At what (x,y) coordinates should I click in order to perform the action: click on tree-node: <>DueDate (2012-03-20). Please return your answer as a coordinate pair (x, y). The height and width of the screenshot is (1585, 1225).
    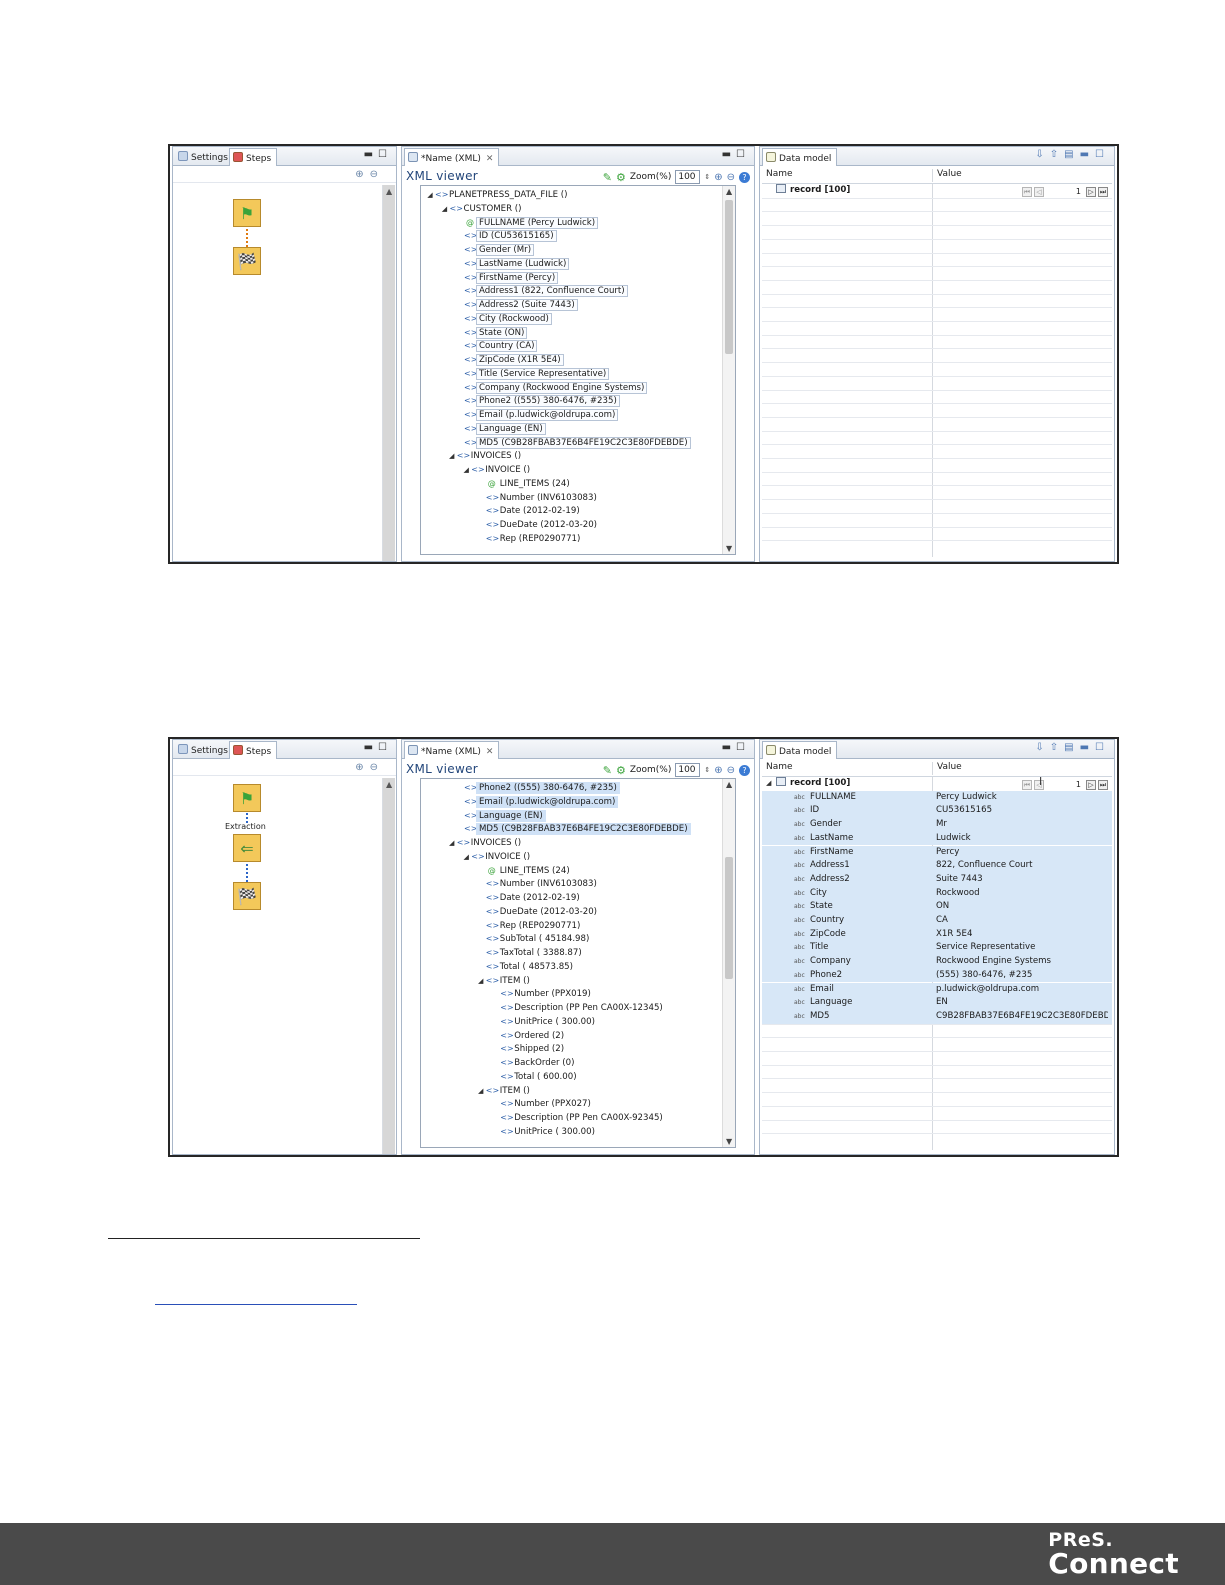
    Looking at the image, I should click on (537, 912).